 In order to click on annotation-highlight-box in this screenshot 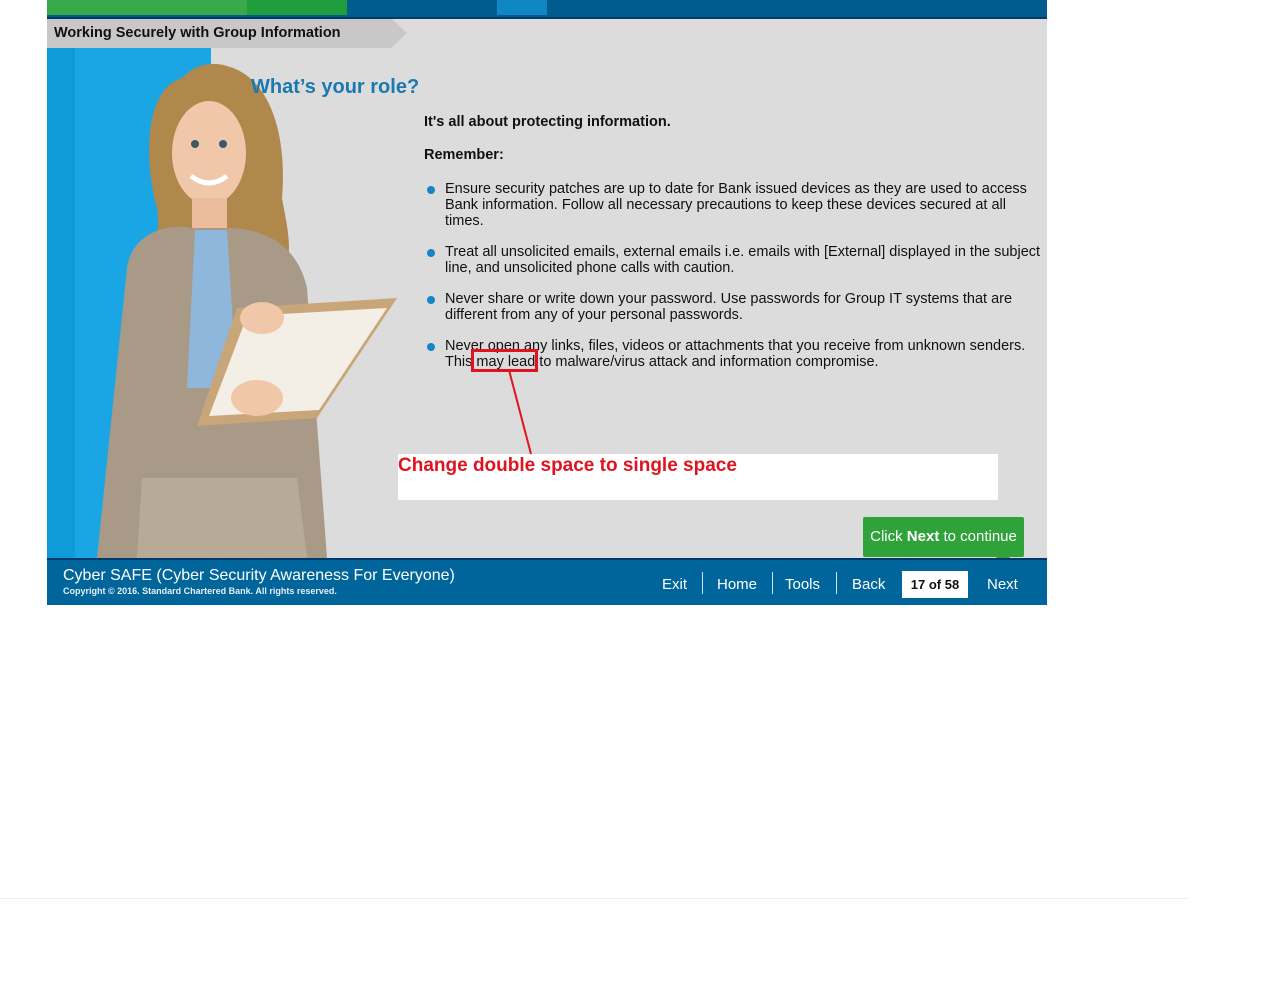, I will do `click(504, 360)`.